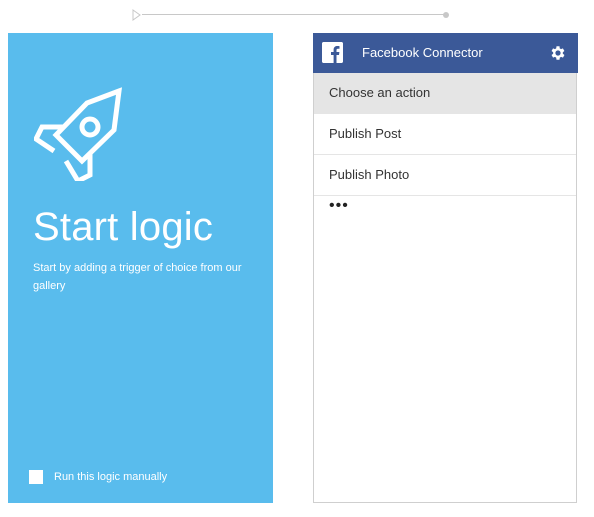 The height and width of the screenshot is (517, 594). What do you see at coordinates (558, 53) in the screenshot?
I see `gear-icon` at bounding box center [558, 53].